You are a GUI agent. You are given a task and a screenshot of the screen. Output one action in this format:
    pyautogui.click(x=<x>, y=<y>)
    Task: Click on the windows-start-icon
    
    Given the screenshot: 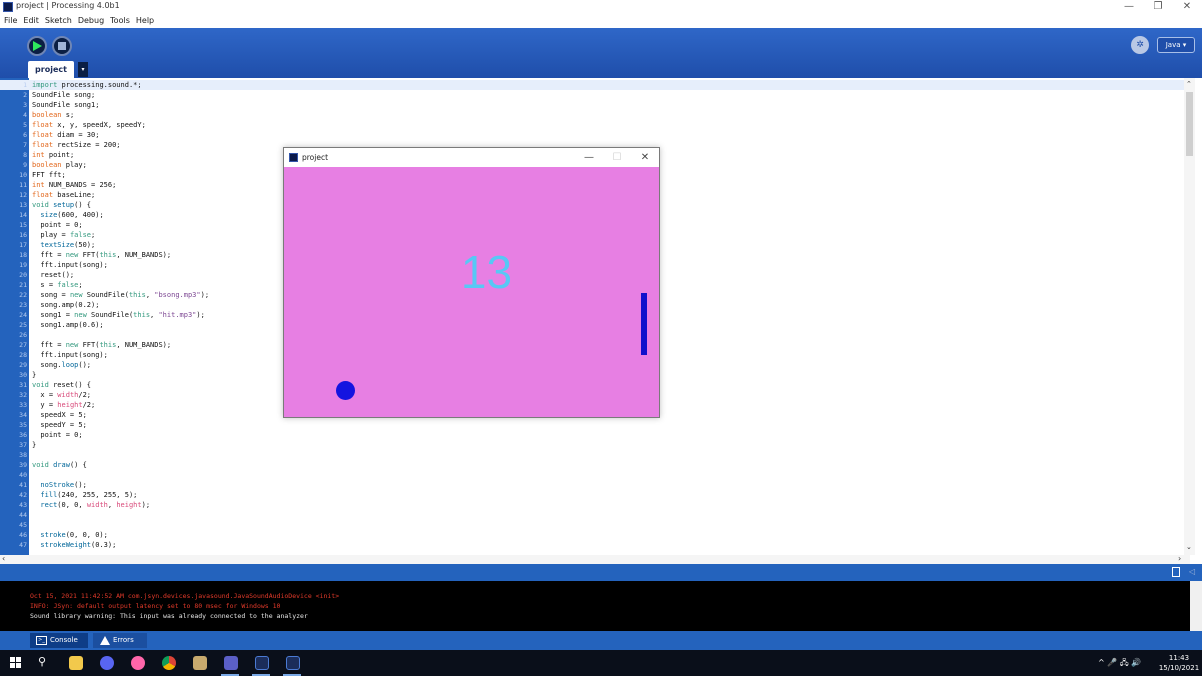 What is the action you would take?
    pyautogui.click(x=15, y=662)
    